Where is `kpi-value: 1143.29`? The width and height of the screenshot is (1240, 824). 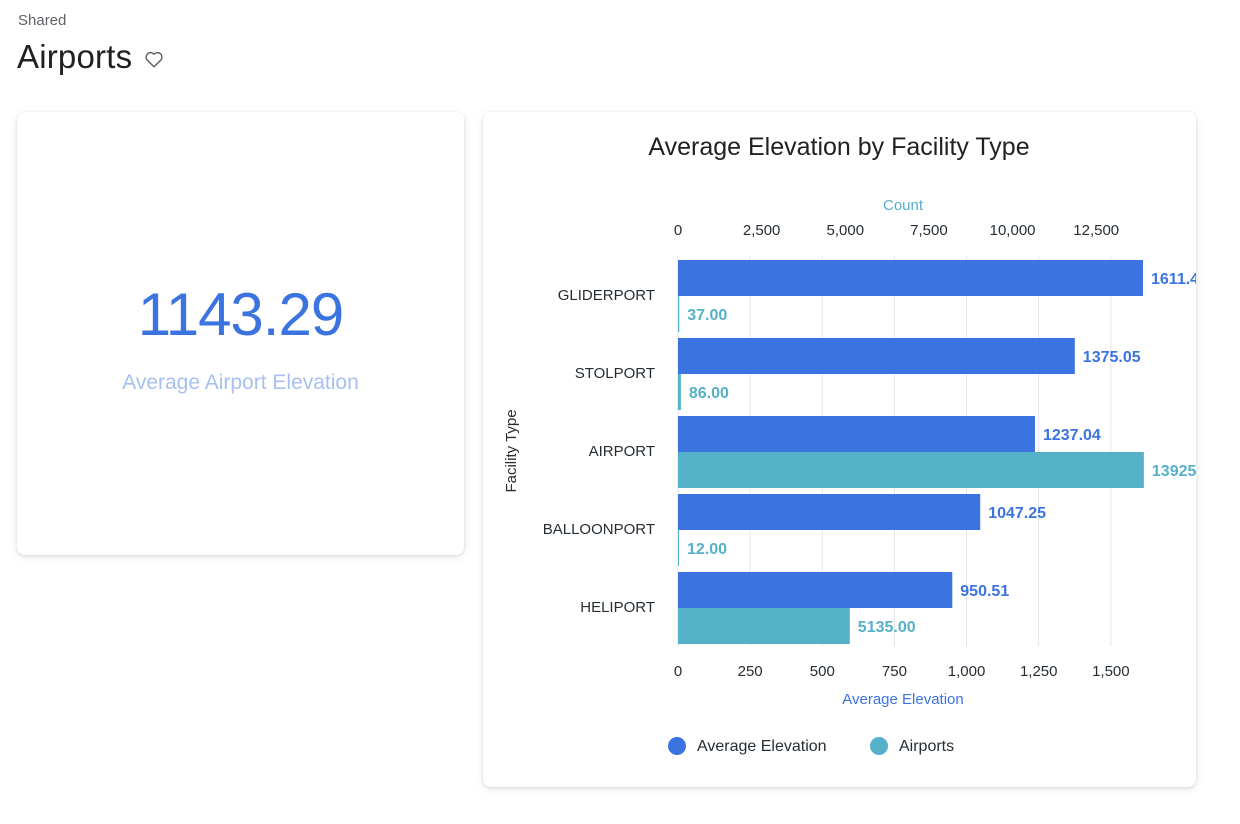
kpi-value: 1143.29 is located at coordinates (240, 314).